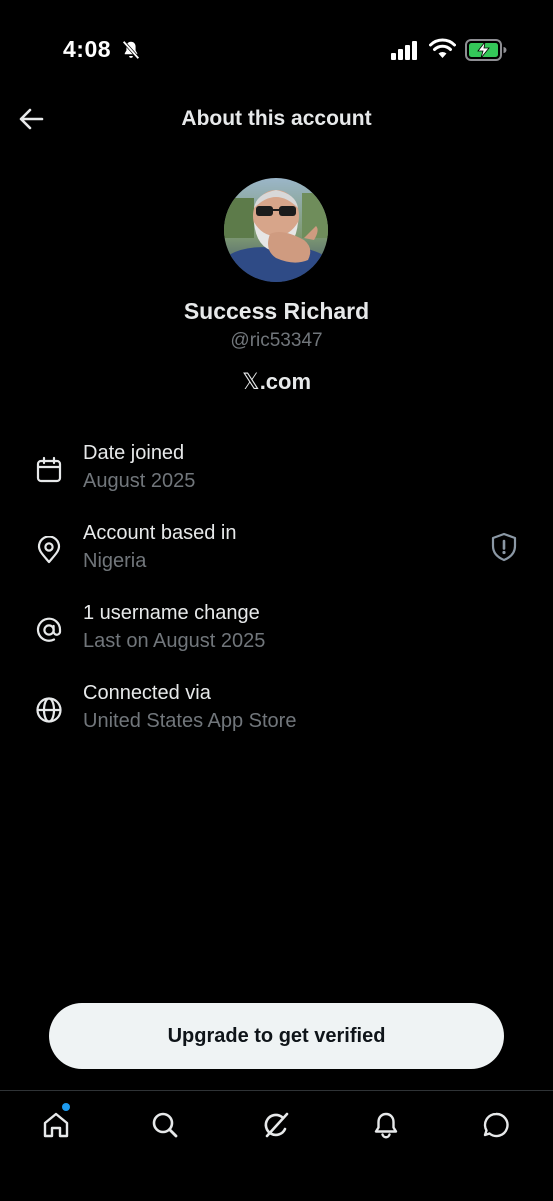 The height and width of the screenshot is (1201, 553). What do you see at coordinates (442, 48) in the screenshot?
I see `wifi-icon` at bounding box center [442, 48].